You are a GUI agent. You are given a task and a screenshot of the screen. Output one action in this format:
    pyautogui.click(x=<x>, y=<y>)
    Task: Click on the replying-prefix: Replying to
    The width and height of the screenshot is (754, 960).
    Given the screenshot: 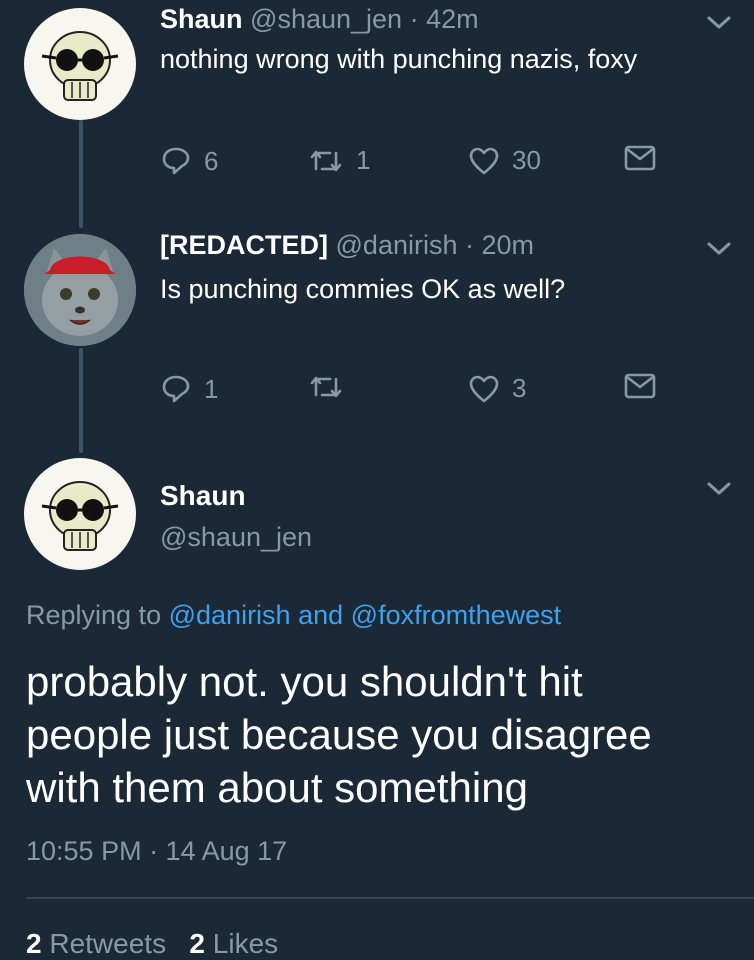 What is the action you would take?
    pyautogui.click(x=94, y=615)
    